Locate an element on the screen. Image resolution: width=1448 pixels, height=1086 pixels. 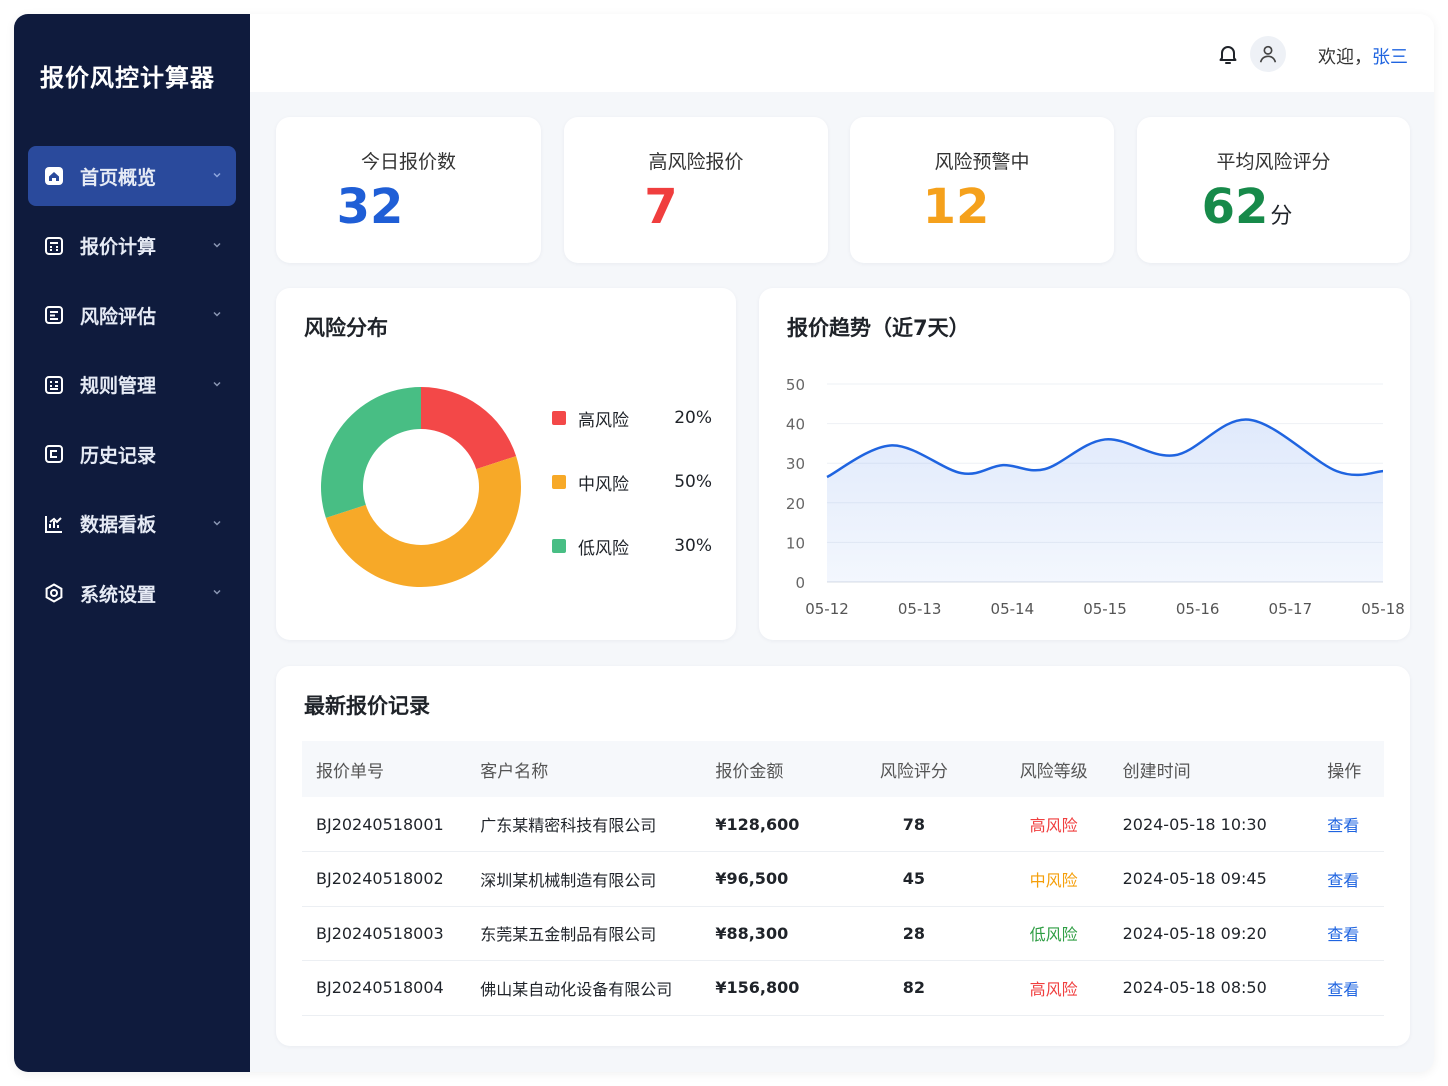
column-header: 风险评分 is located at coordinates (913, 769).